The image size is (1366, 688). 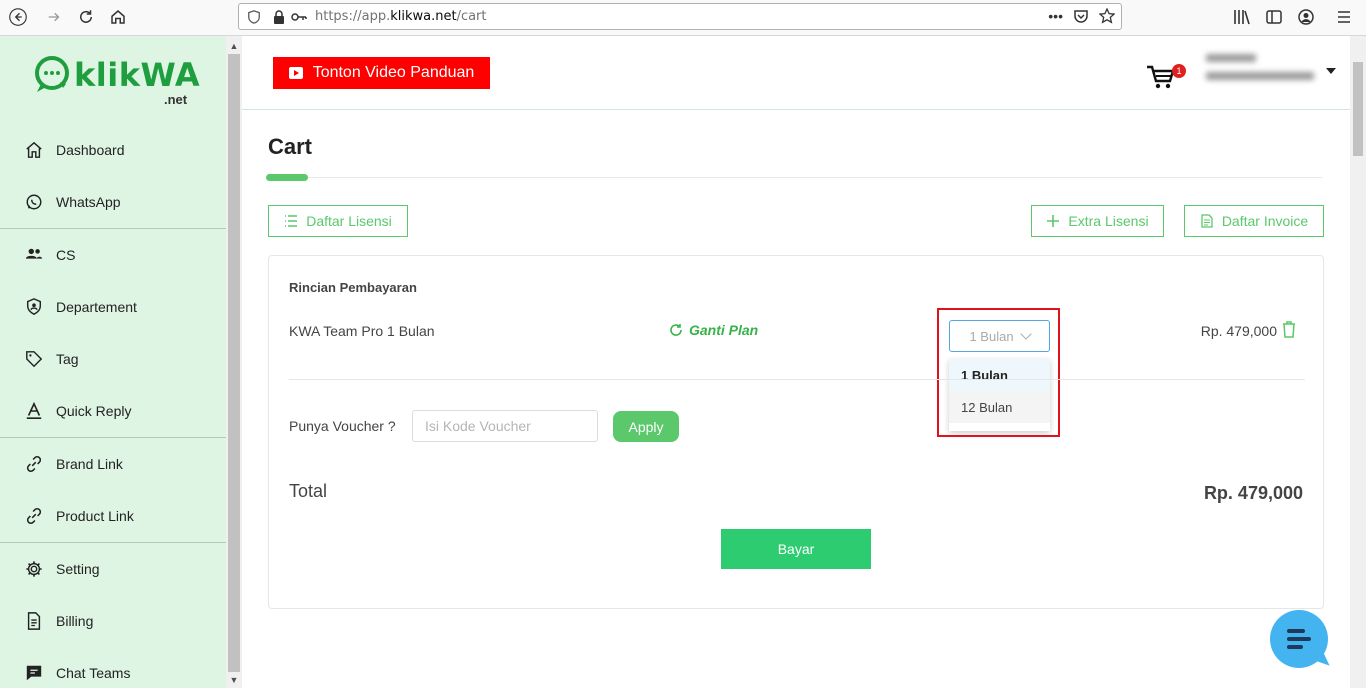 What do you see at coordinates (505, 426) in the screenshot?
I see `voucher-input` at bounding box center [505, 426].